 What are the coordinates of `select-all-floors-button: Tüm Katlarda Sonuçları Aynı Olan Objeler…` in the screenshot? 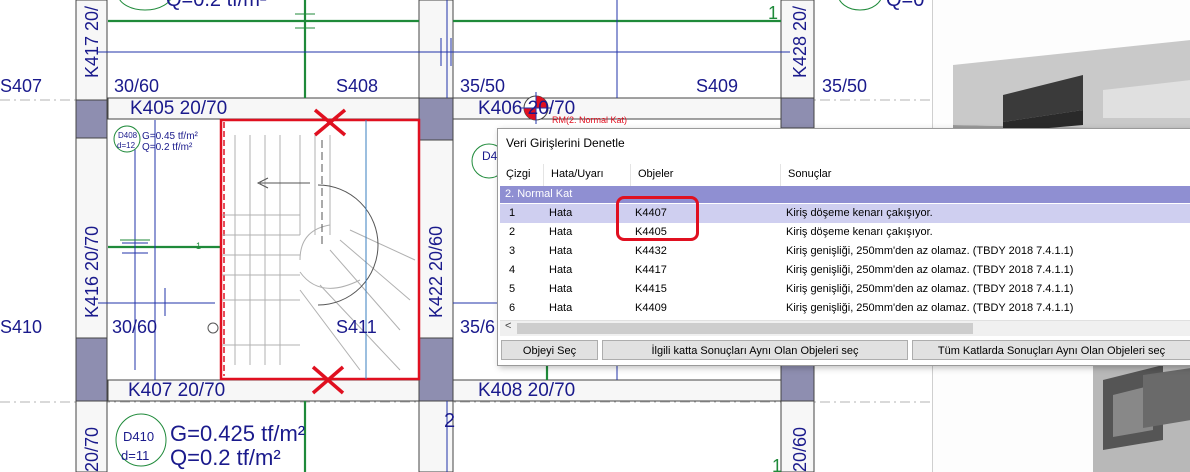 It's located at (1051, 350).